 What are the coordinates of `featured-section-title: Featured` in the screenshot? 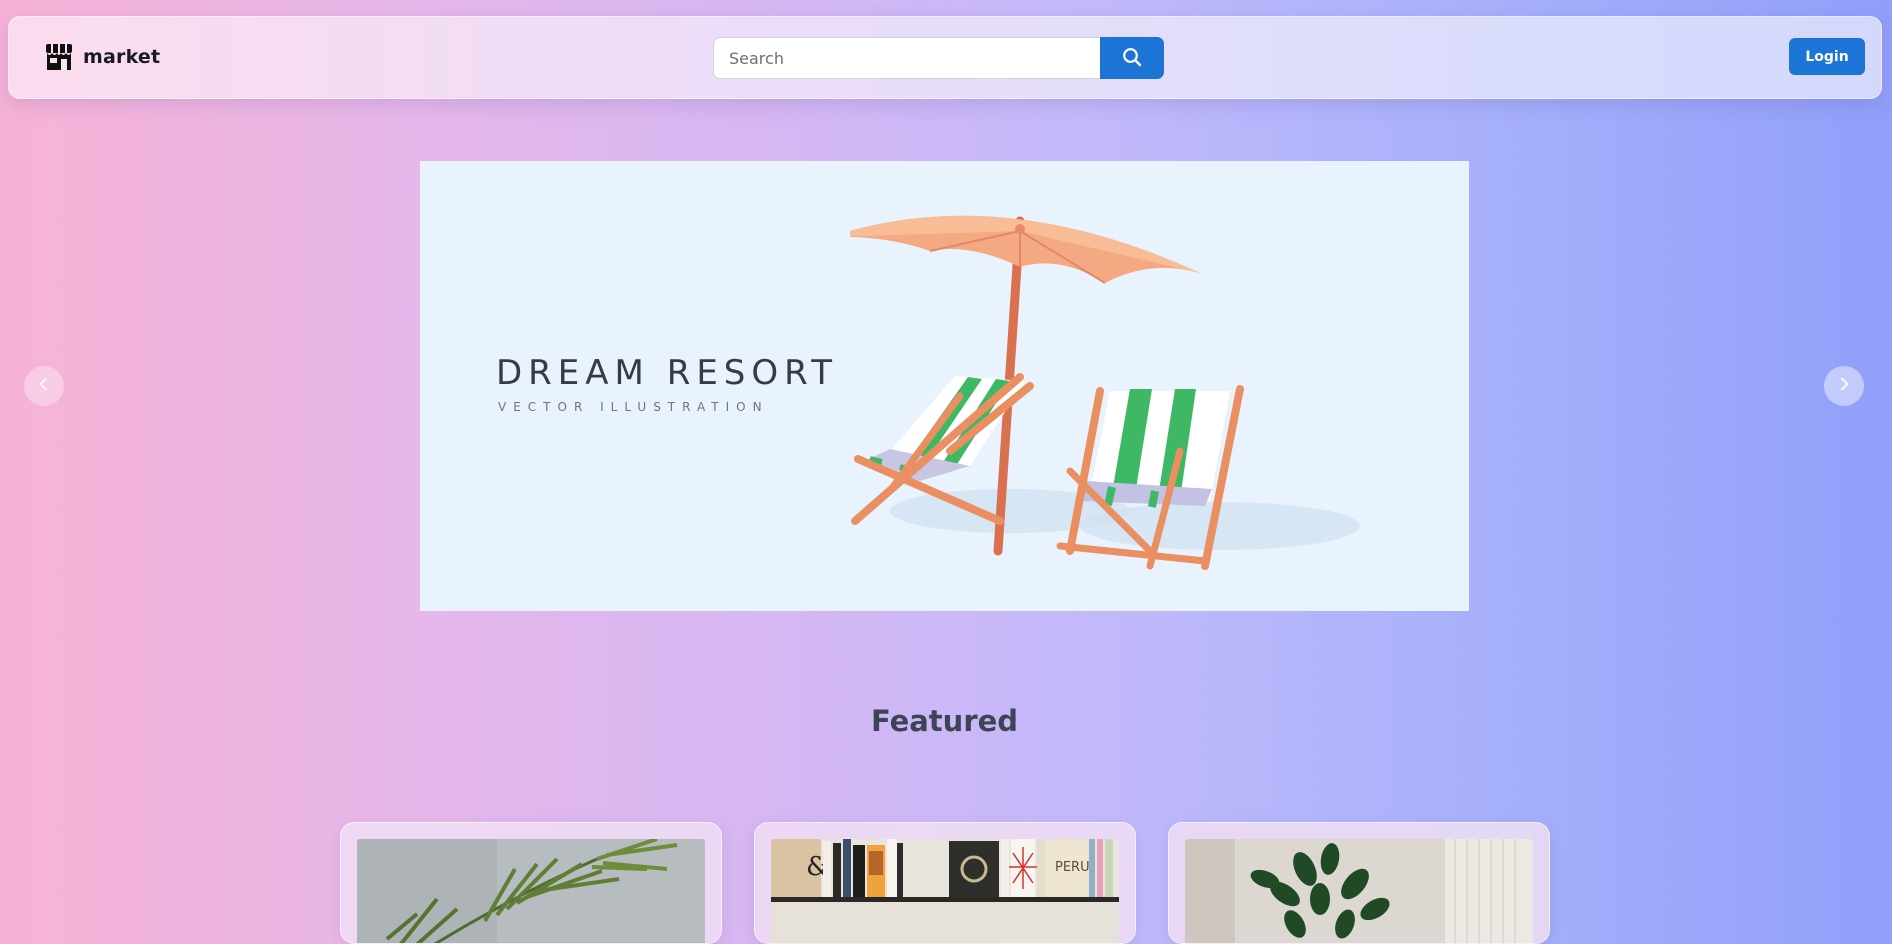 It's located at (944, 721).